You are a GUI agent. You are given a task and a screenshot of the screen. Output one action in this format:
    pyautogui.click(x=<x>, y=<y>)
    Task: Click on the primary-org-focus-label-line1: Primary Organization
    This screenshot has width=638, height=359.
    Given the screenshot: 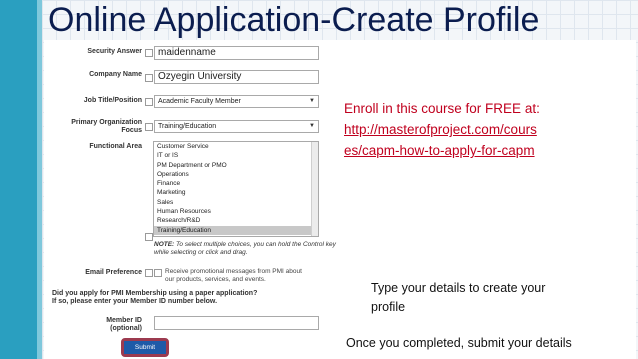 What is the action you would take?
    pyautogui.click(x=106, y=122)
    